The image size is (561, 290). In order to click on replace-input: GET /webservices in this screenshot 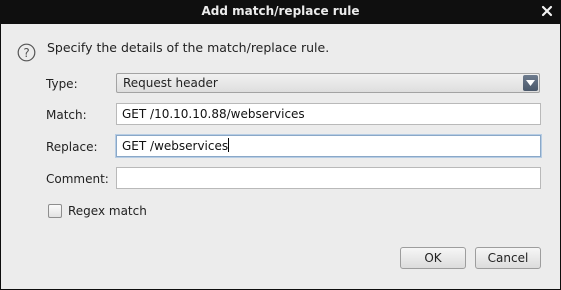, I will do `click(328, 146)`.